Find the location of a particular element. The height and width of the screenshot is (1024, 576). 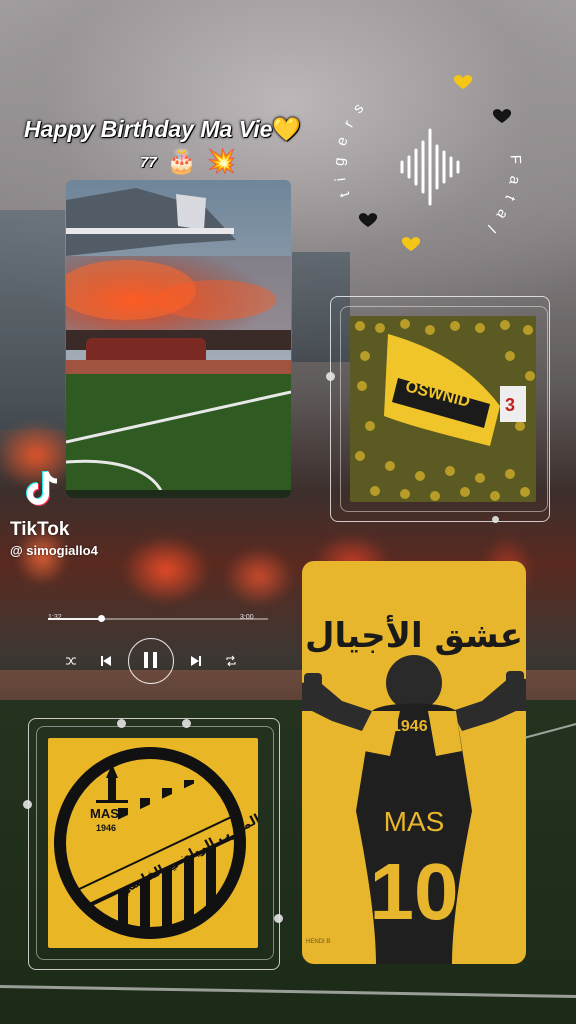

jersey-year: 1946 is located at coordinates (410, 726).